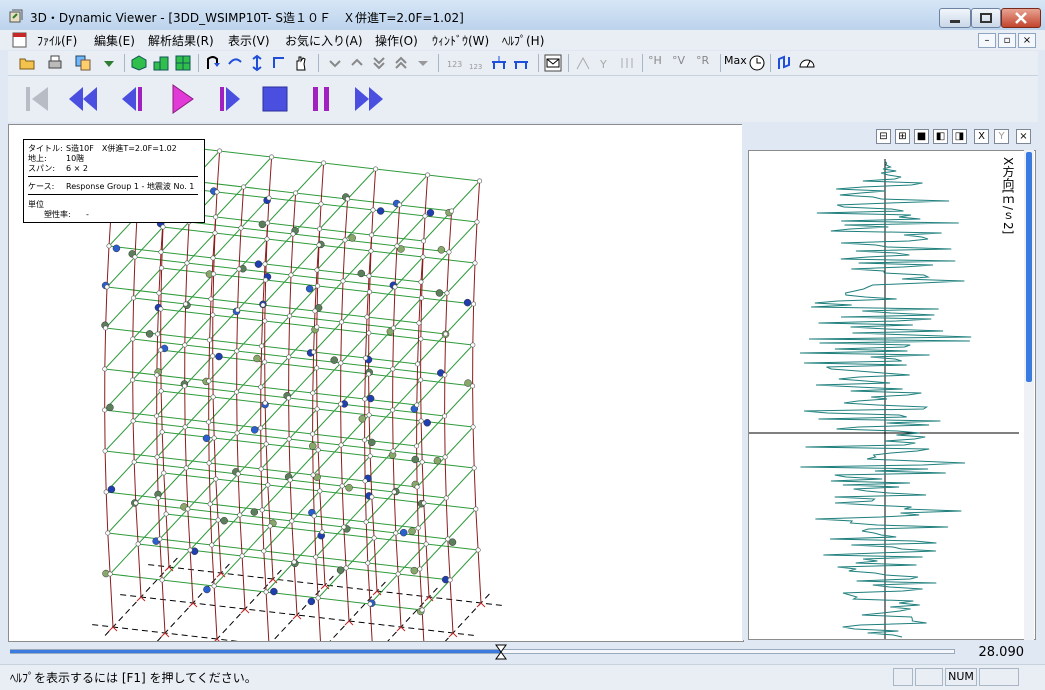 The width and height of the screenshot is (1045, 690). What do you see at coordinates (583, 63) in the screenshot?
I see `node-disabled-icon` at bounding box center [583, 63].